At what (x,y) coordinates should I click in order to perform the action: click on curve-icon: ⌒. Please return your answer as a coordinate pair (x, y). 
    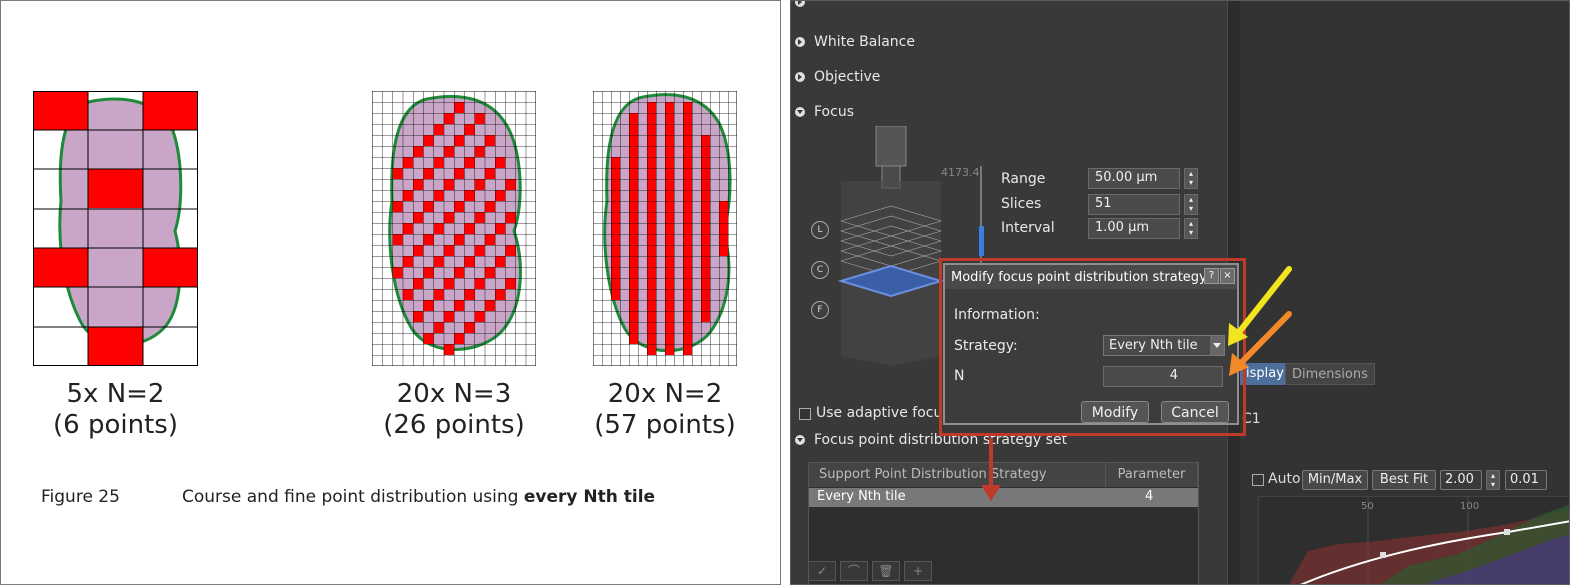
    Looking at the image, I should click on (854, 571).